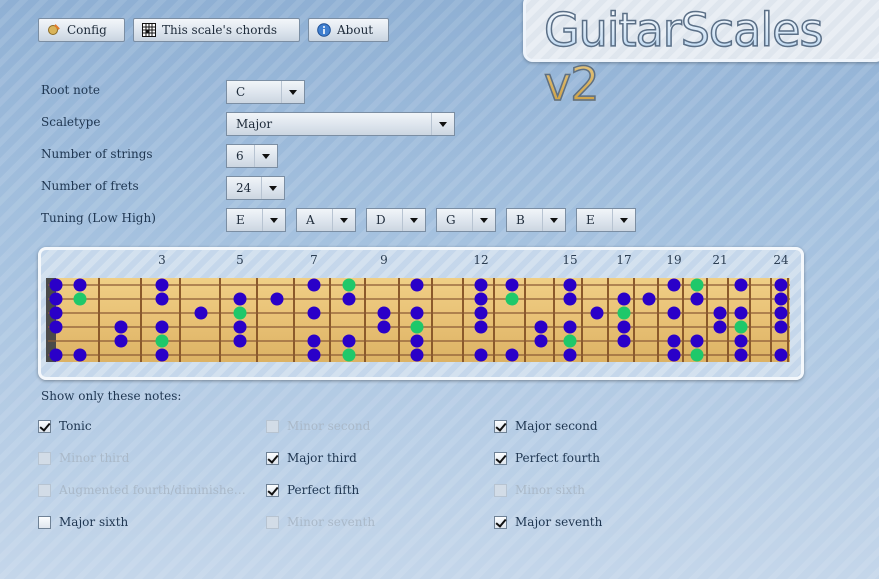 The image size is (879, 579). I want to click on note-filter-checkbox: Perfect fifth, so click(312, 490).